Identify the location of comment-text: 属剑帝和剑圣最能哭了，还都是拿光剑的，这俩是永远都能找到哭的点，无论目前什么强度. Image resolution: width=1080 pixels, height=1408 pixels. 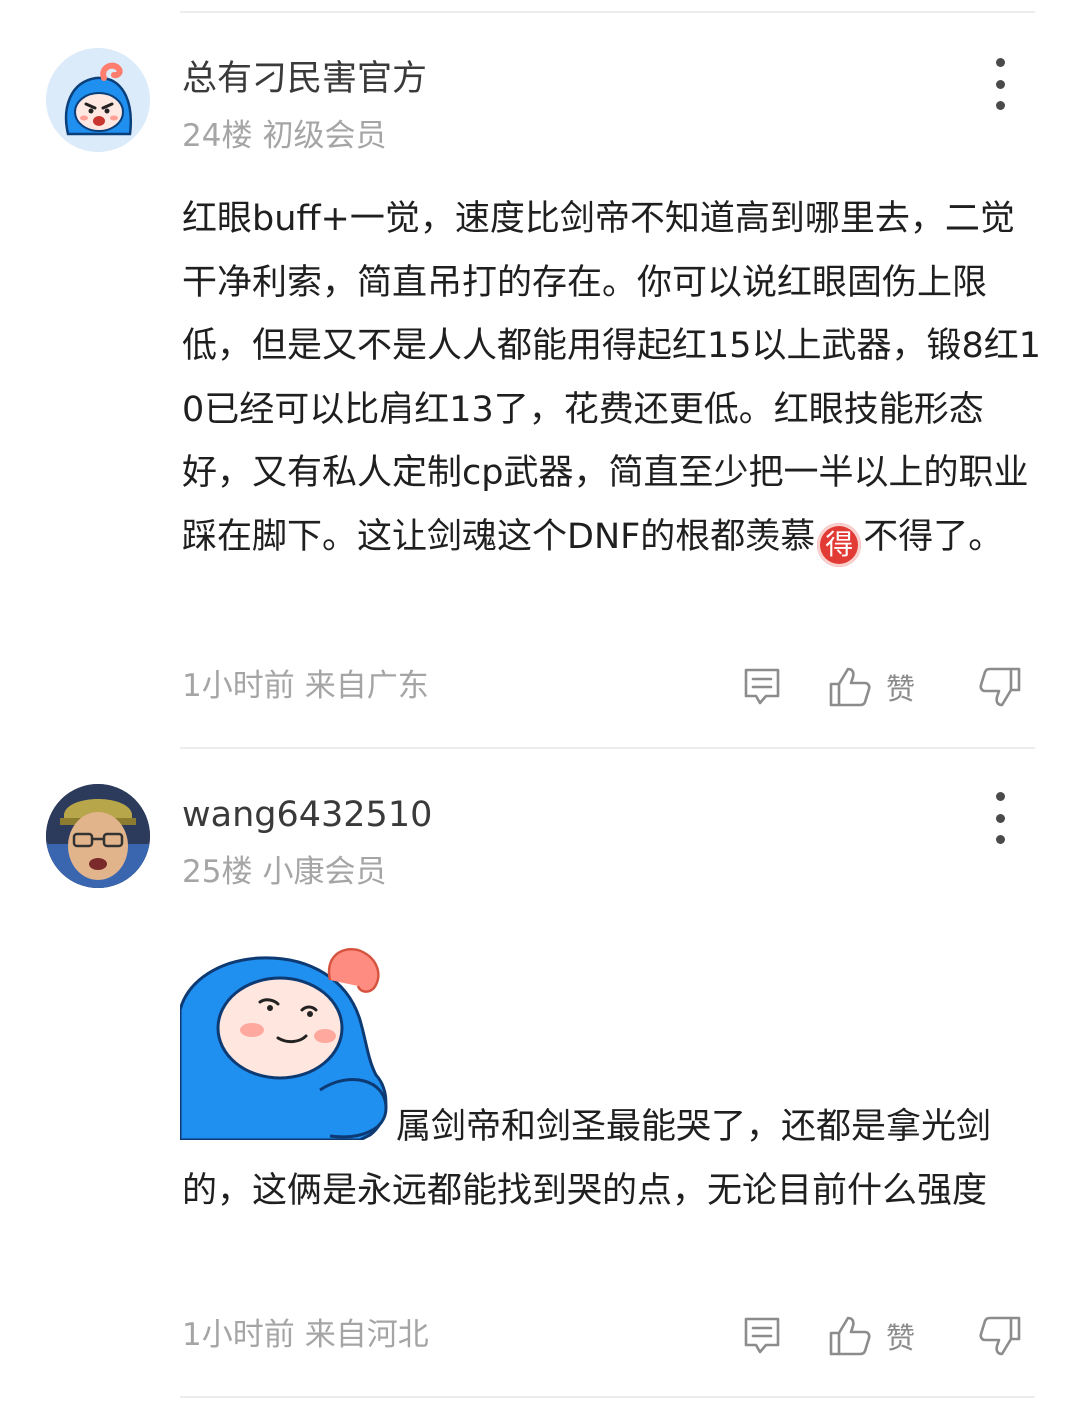
(587, 1159).